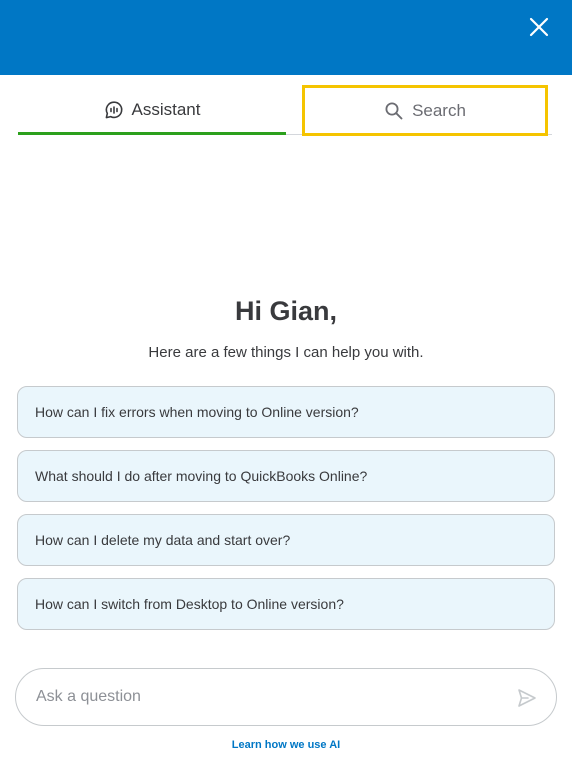 Image resolution: width=572 pixels, height=758 pixels. What do you see at coordinates (285, 311) in the screenshot?
I see `greeting-title: Hi Gian,` at bounding box center [285, 311].